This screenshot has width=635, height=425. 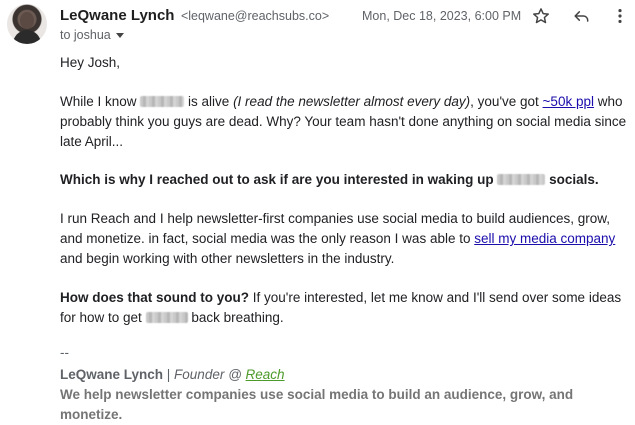 I want to click on signature-role: Founder @, so click(x=210, y=374).